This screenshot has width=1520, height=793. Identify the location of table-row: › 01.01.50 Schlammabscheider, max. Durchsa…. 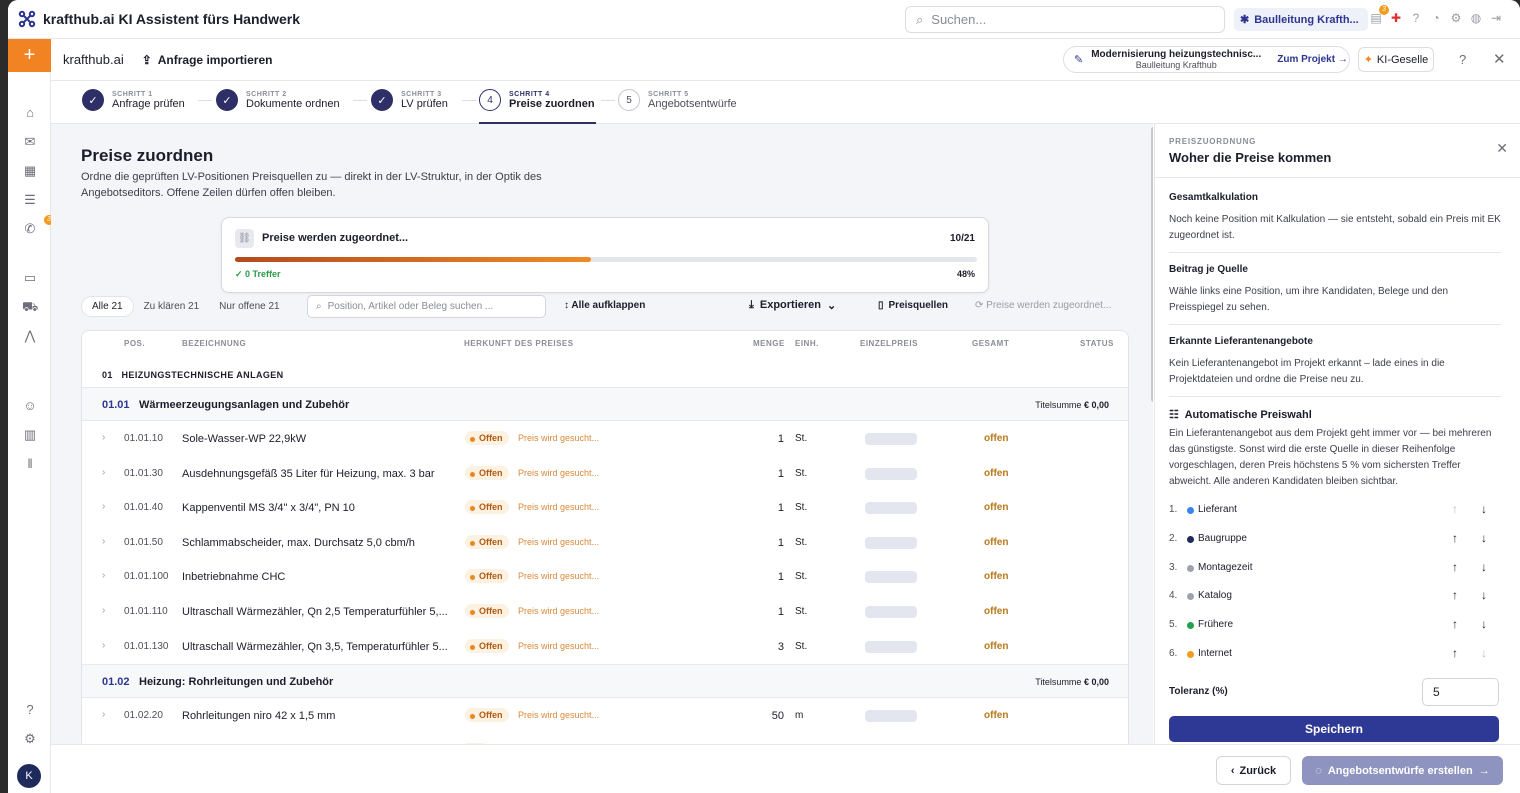
(605, 542).